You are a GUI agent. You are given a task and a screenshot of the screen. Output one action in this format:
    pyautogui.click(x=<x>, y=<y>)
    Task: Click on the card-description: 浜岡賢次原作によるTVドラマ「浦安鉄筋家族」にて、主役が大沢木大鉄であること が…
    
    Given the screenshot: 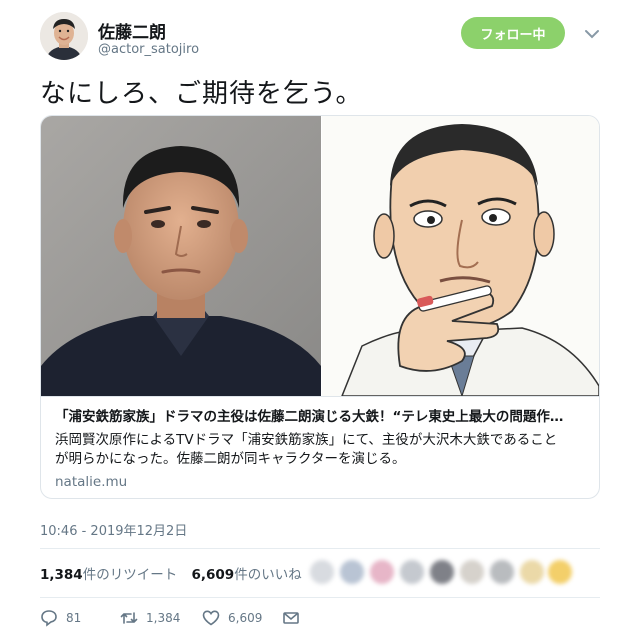 What is the action you would take?
    pyautogui.click(x=320, y=450)
    